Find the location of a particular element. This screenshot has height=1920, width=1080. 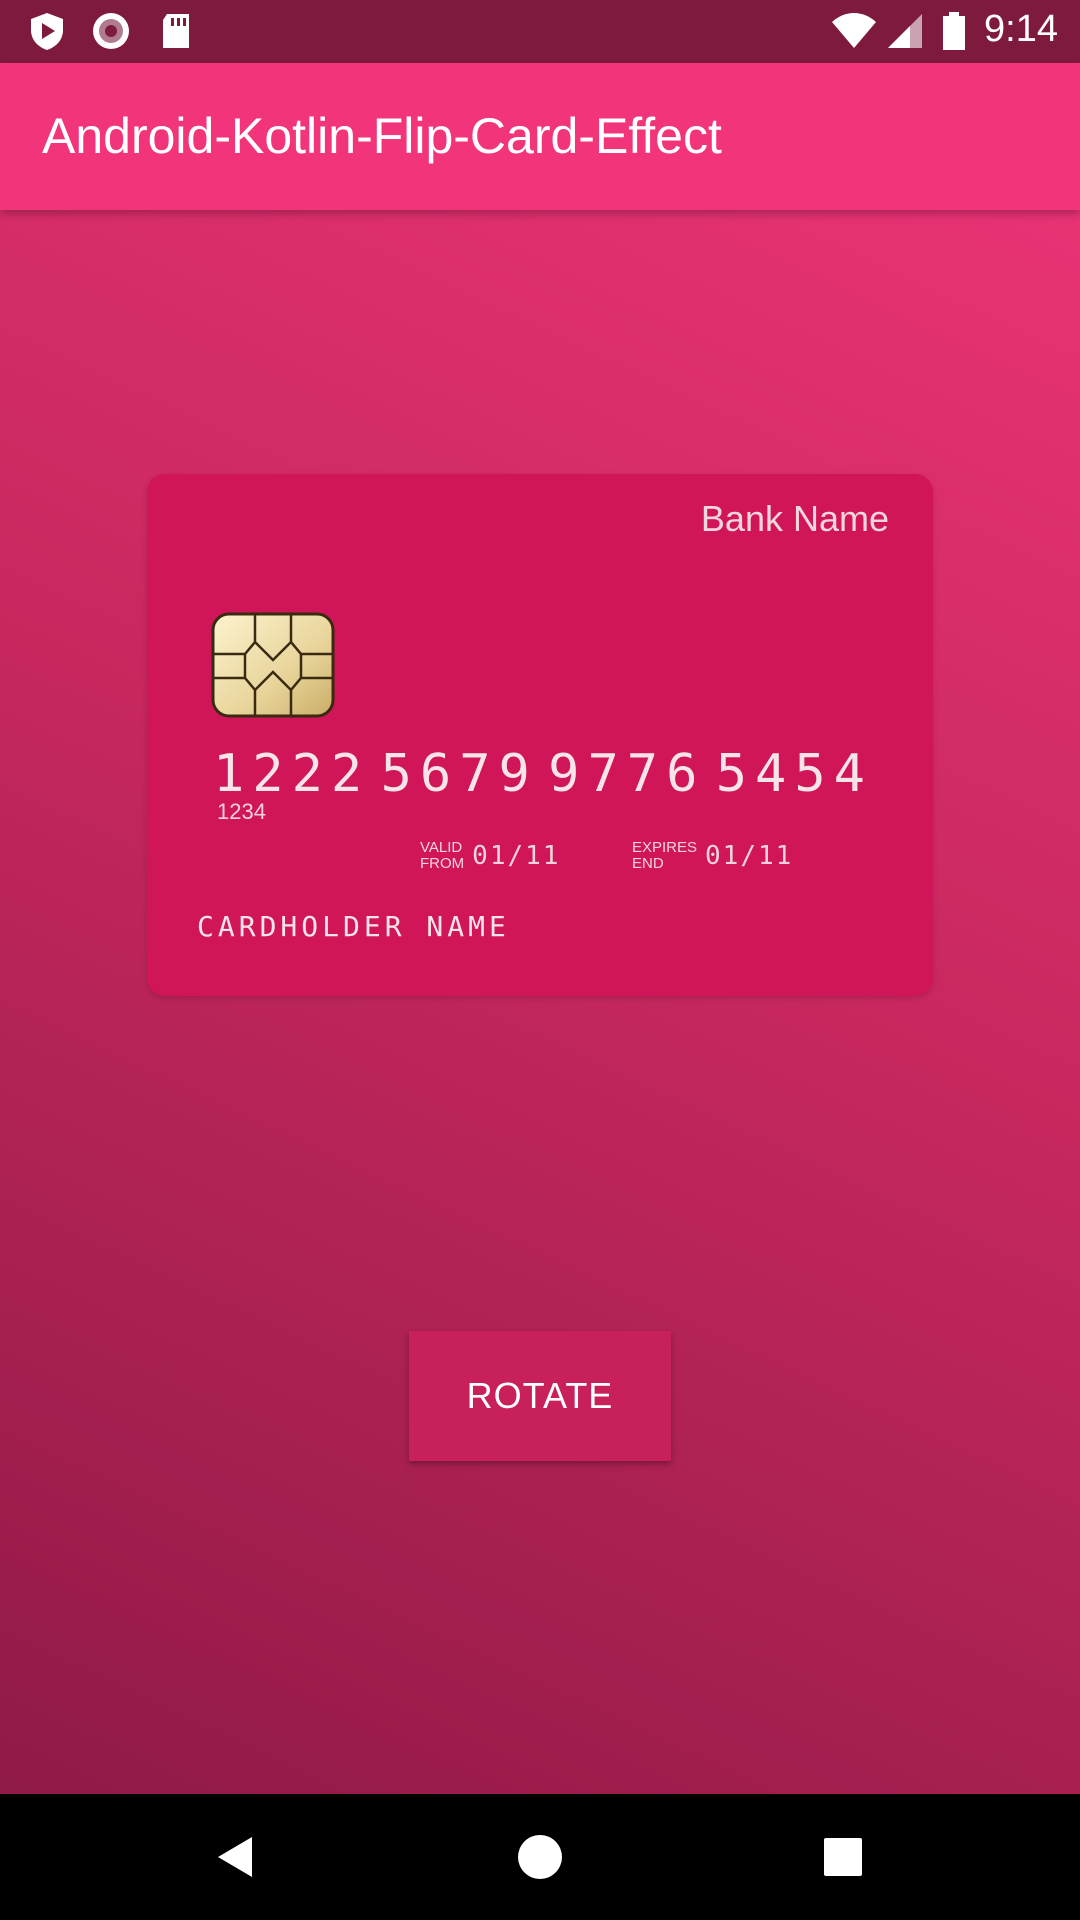

card-number-group: 5679 is located at coordinates (459, 774).